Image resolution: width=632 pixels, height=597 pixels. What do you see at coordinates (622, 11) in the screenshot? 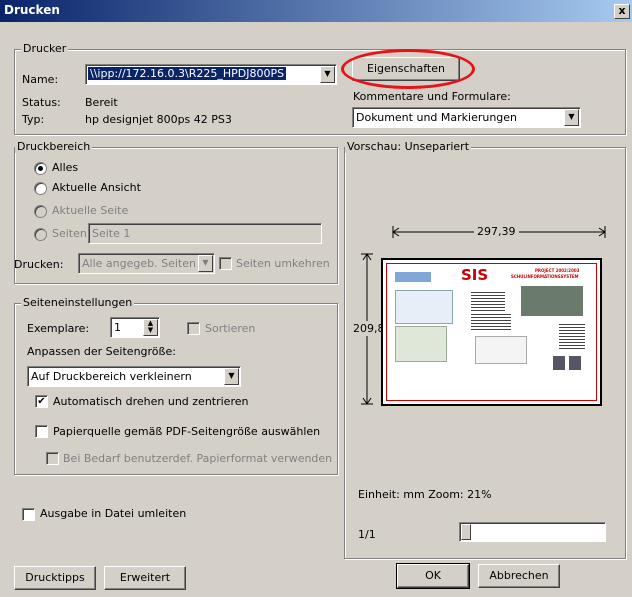
I see `close-button: x` at bounding box center [622, 11].